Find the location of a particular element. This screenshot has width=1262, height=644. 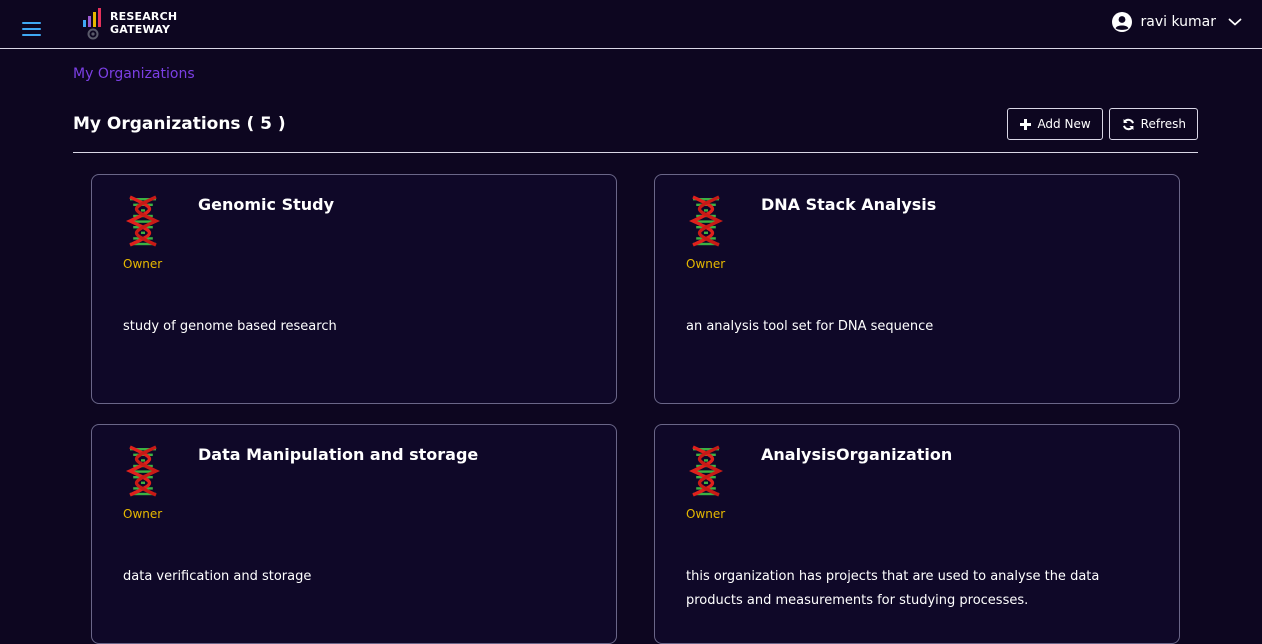

organization-description: data verification and storage is located at coordinates (217, 576).